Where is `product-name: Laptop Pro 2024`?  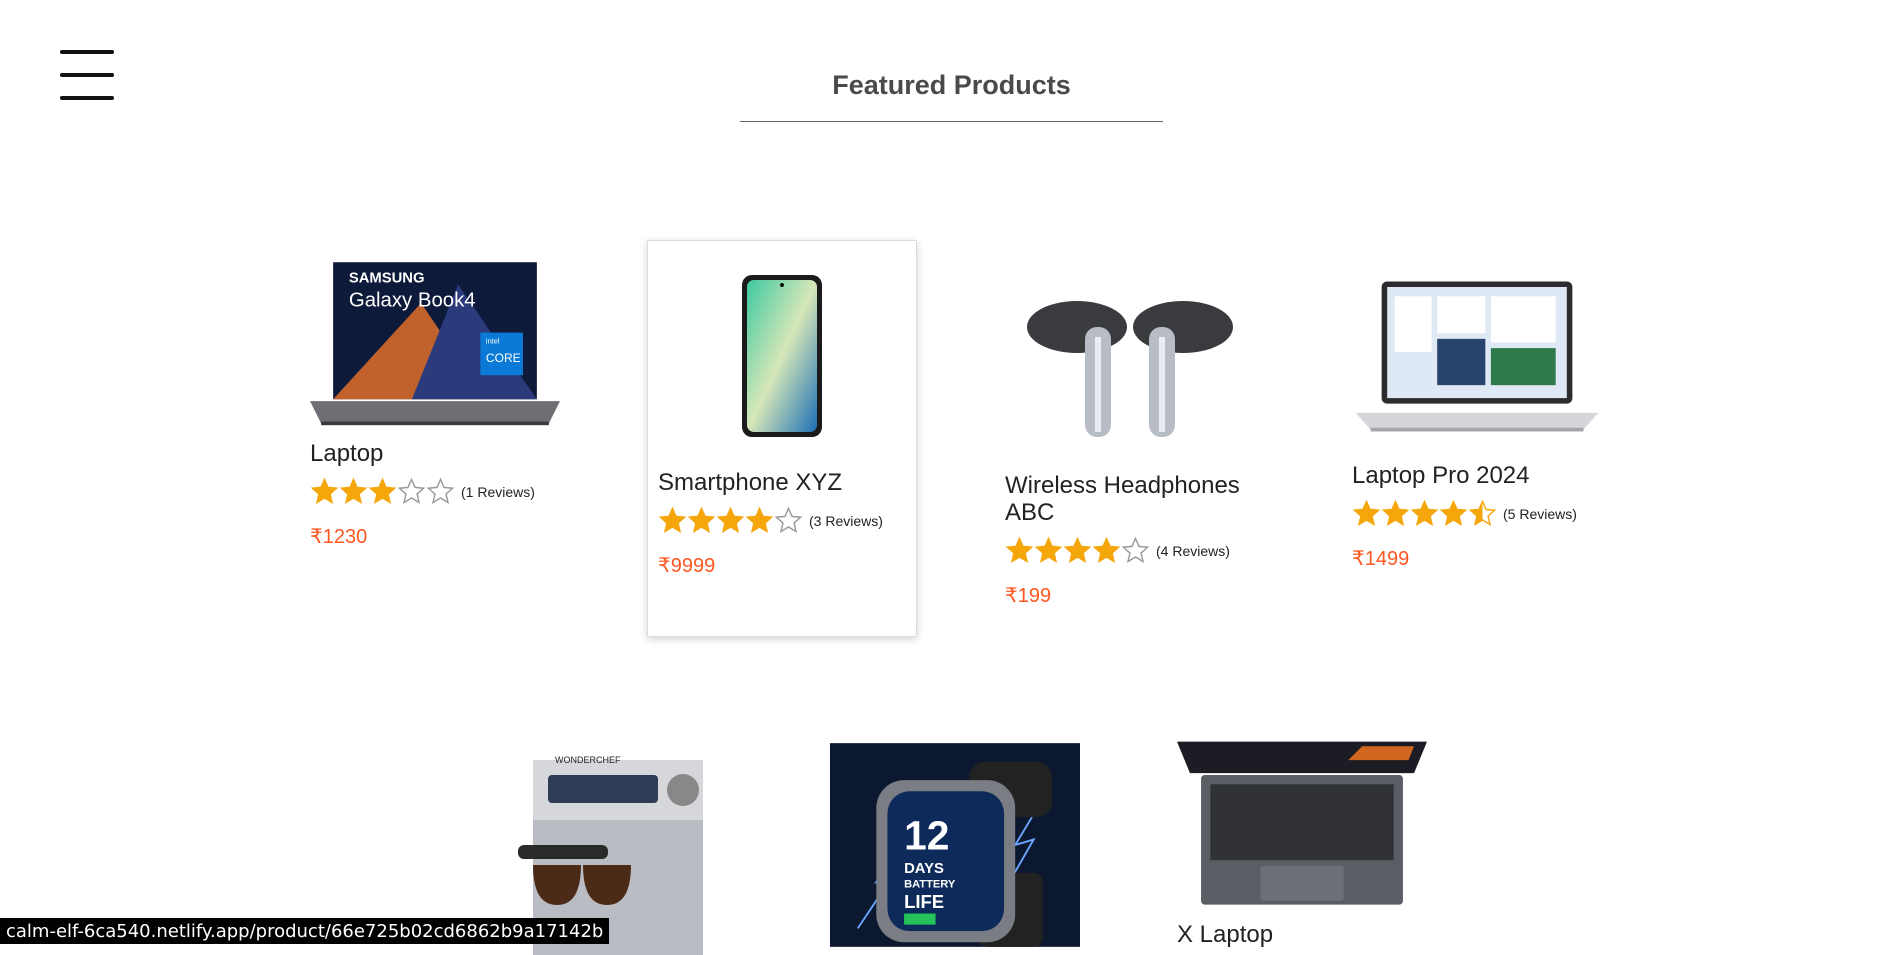 product-name: Laptop Pro 2024 is located at coordinates (1441, 475).